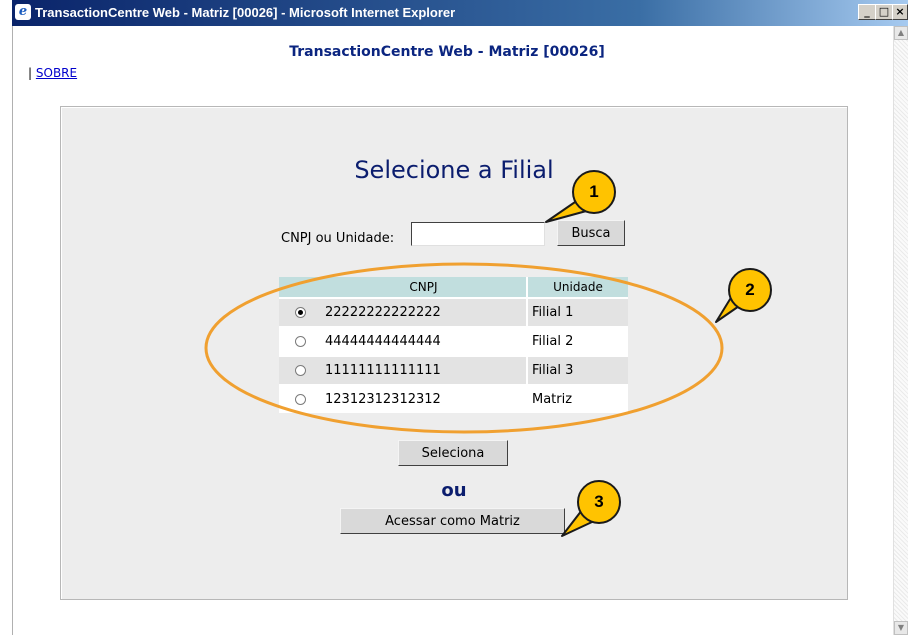 This screenshot has width=908, height=635. I want to click on cnpj-cell: 11111111111111, so click(423, 369).